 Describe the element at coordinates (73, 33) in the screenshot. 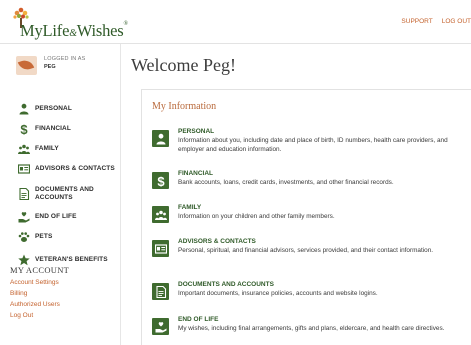

I see `logo-ampersand: &` at that location.